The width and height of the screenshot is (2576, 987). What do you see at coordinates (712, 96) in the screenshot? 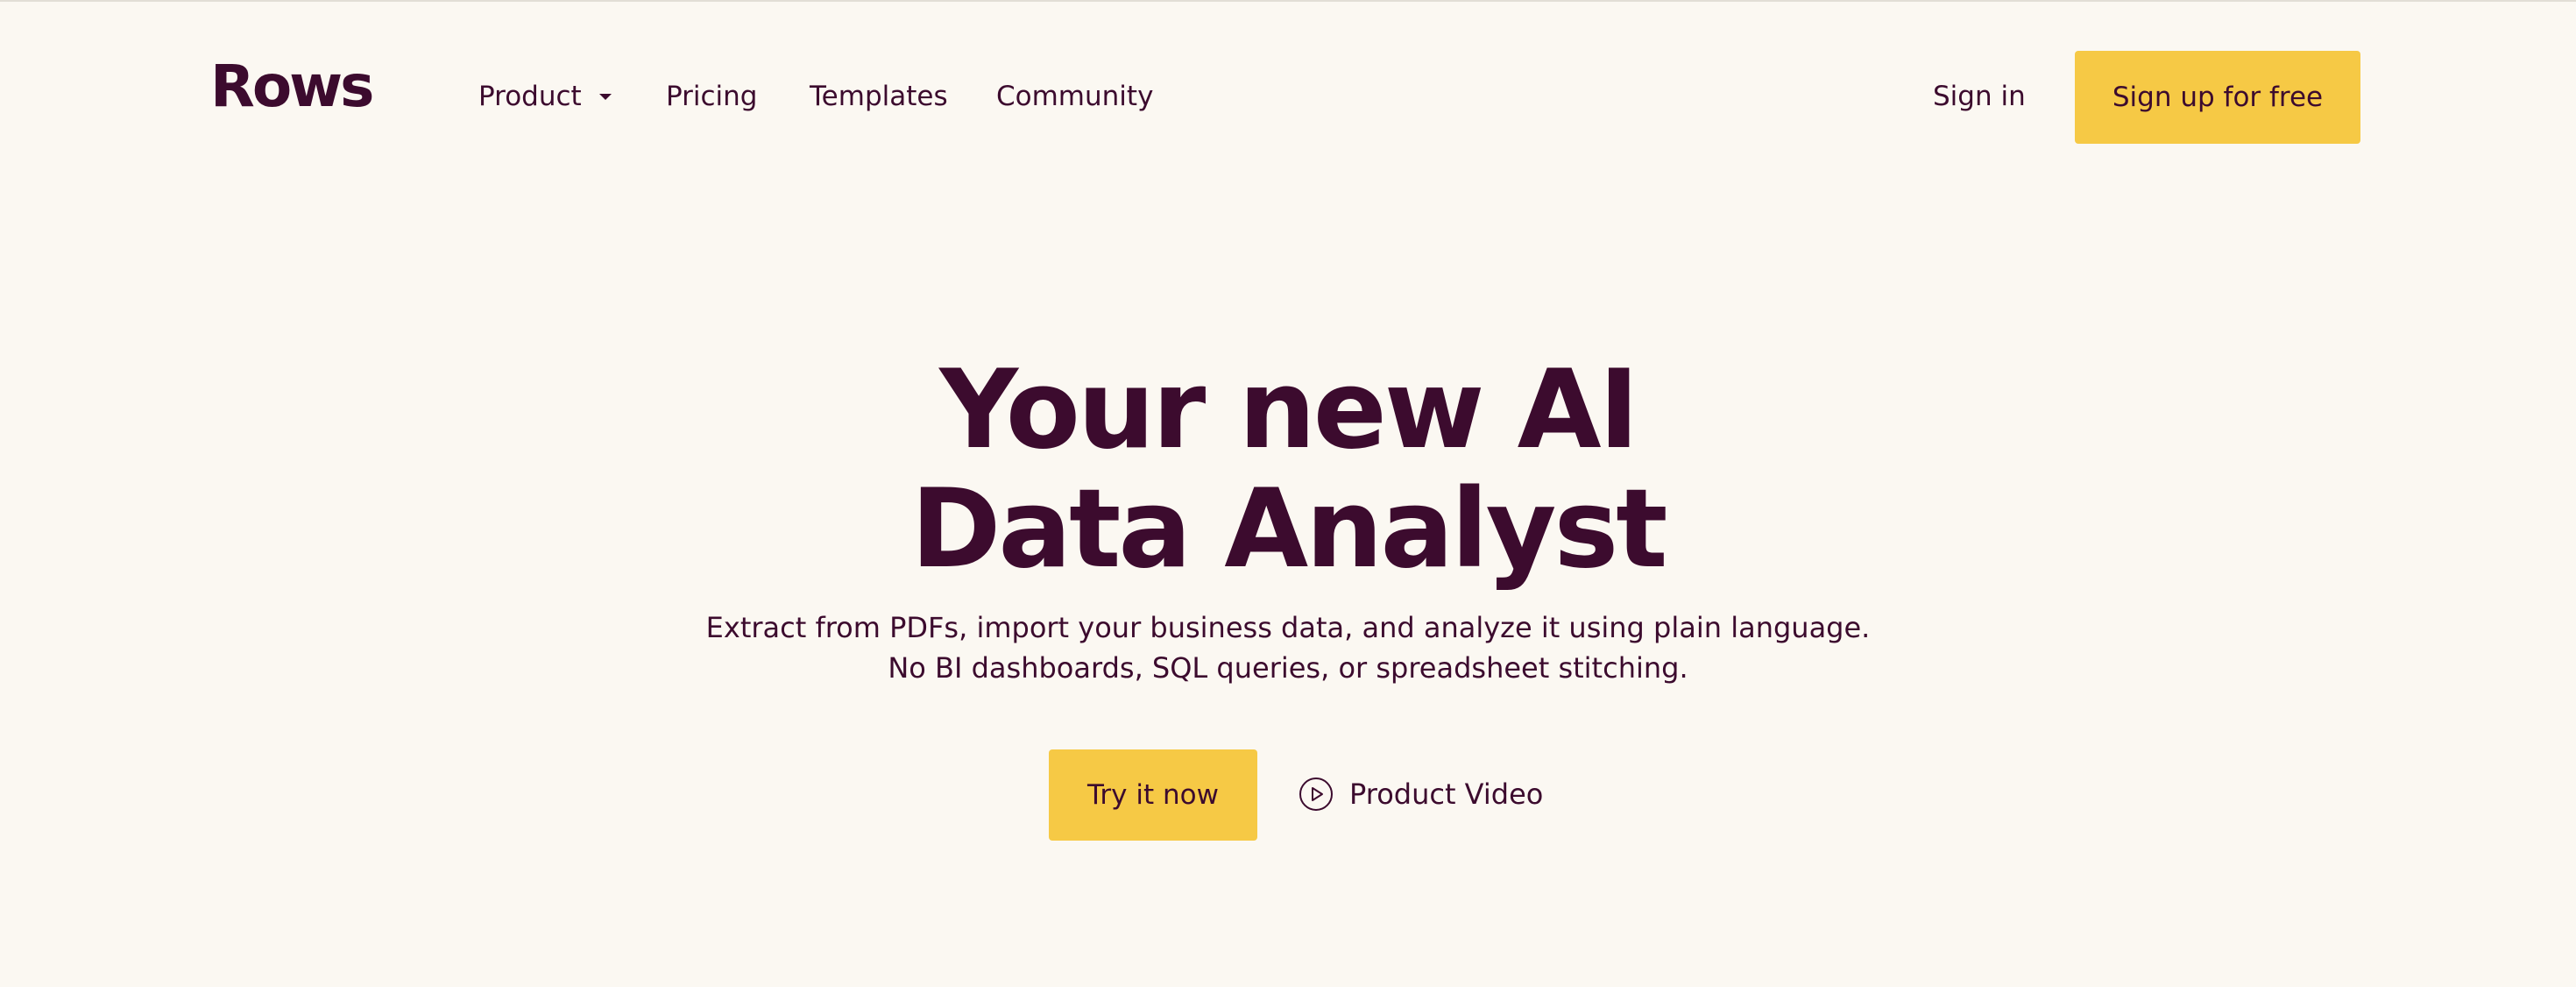
I see `nav-item-pricing: Pricing` at bounding box center [712, 96].